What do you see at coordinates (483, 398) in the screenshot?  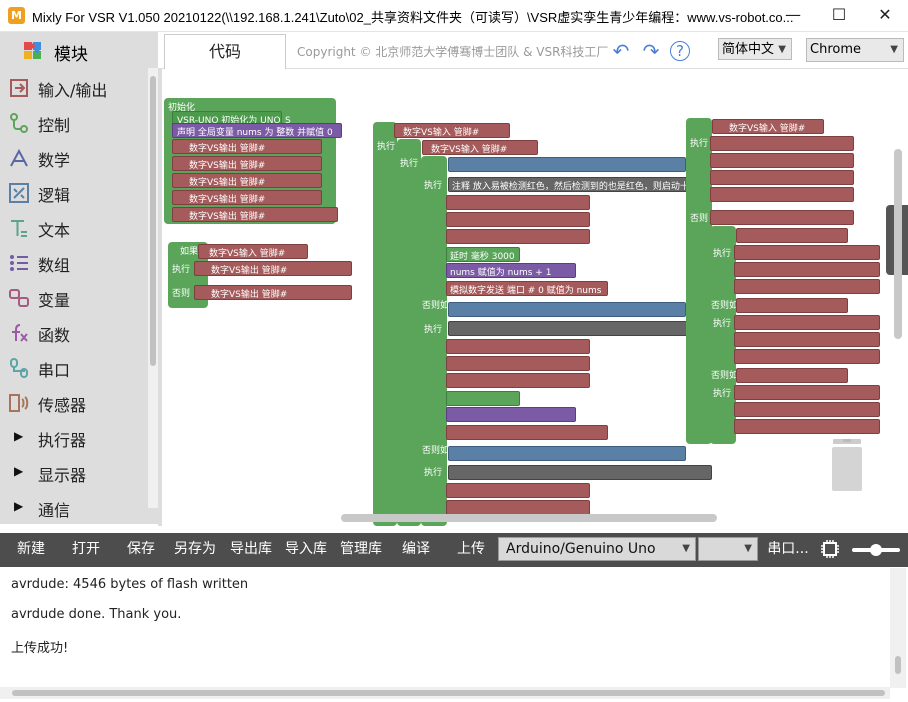 I see `delay-block` at bounding box center [483, 398].